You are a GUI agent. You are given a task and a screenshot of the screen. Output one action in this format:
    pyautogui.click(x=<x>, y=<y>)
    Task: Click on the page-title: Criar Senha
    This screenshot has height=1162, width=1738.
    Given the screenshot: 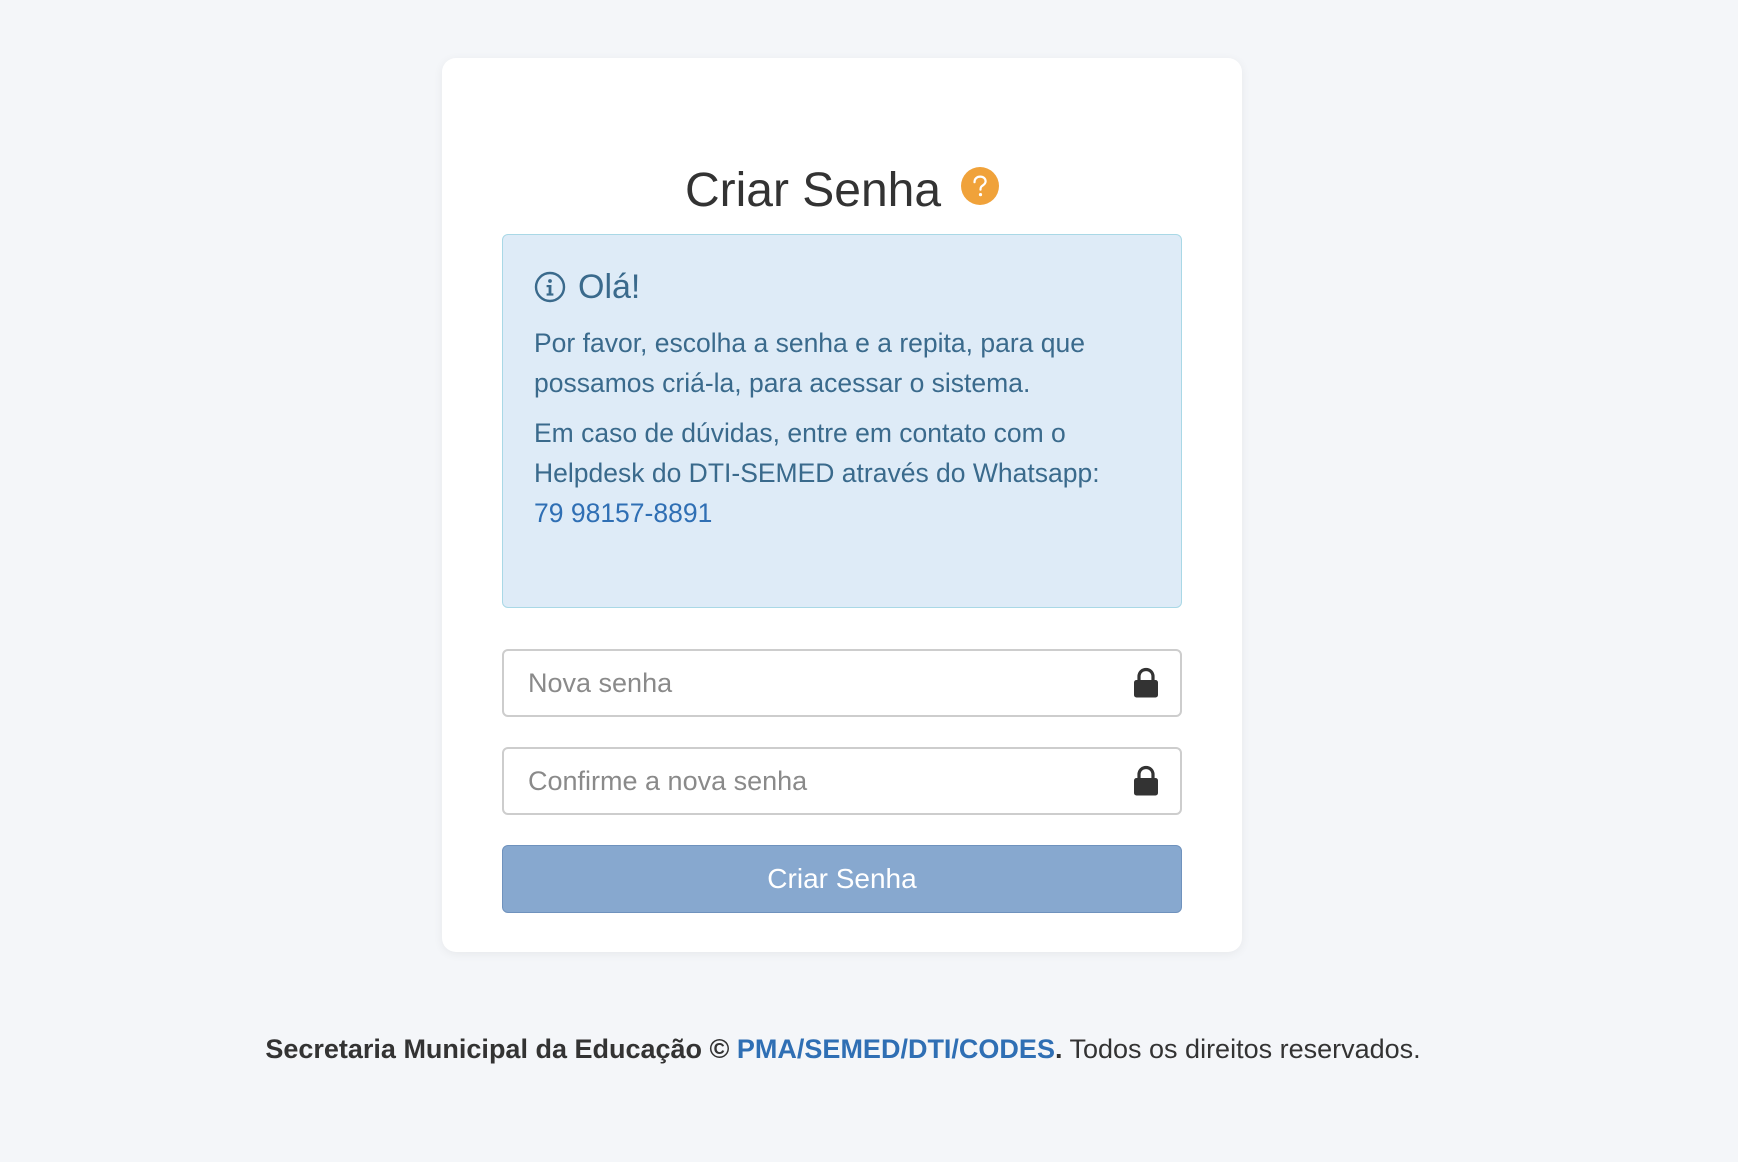 What is the action you would take?
    pyautogui.click(x=813, y=190)
    